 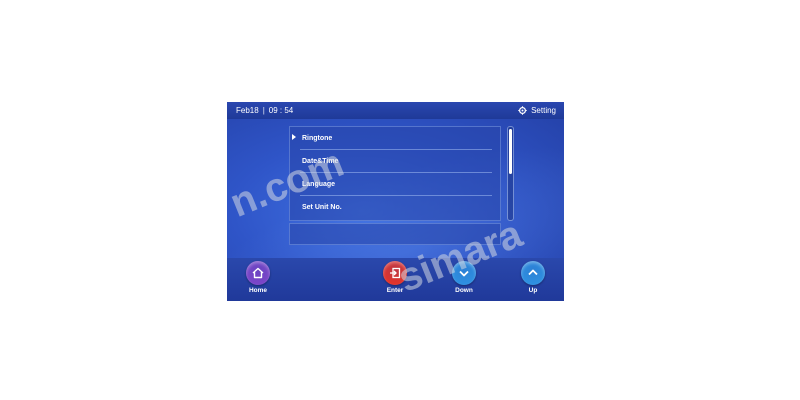 I want to click on menu-item-label: Language, so click(x=319, y=184).